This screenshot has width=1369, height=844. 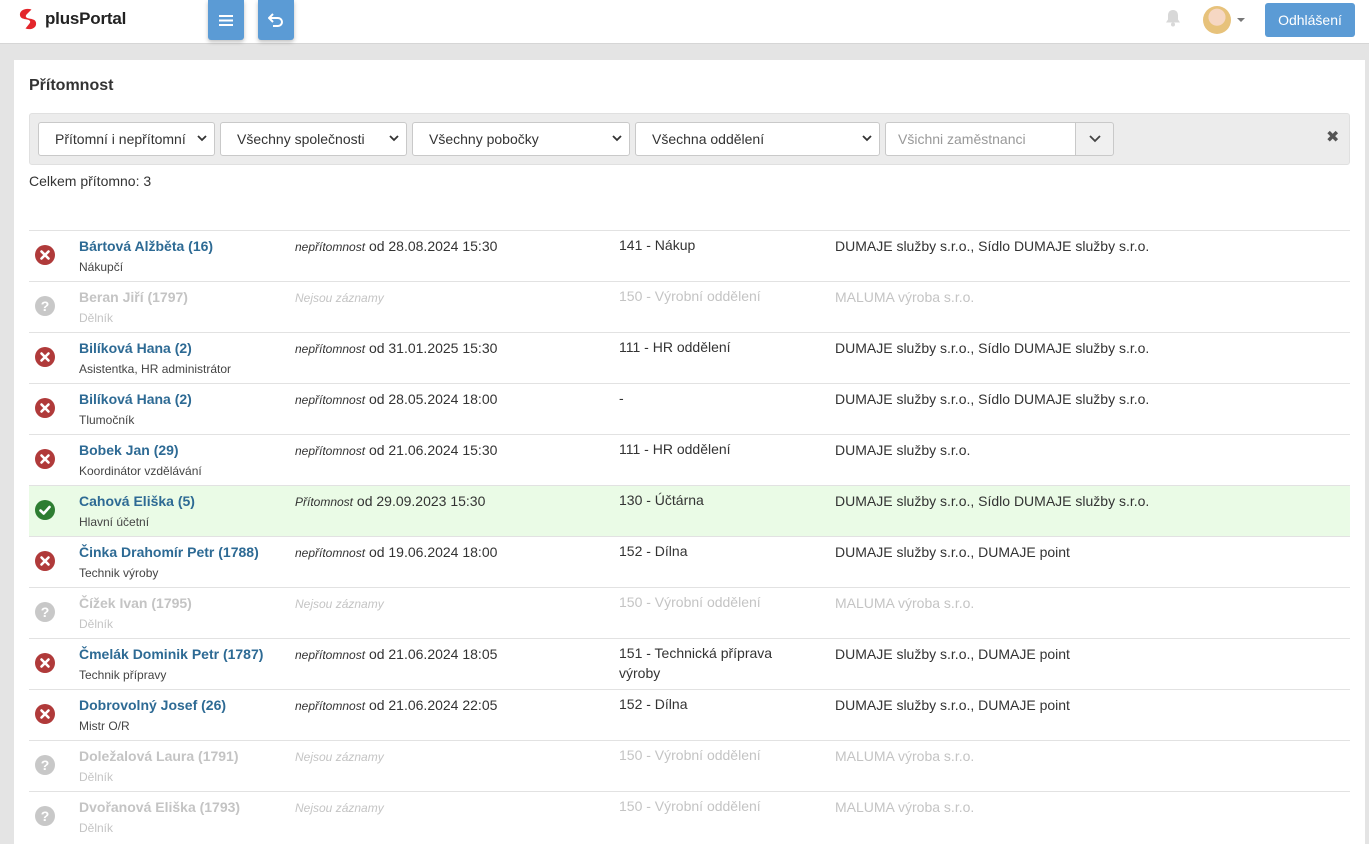 What do you see at coordinates (396, 399) in the screenshot?
I see `presence-event: nepřítomnost od 28.05.2024 18:00` at bounding box center [396, 399].